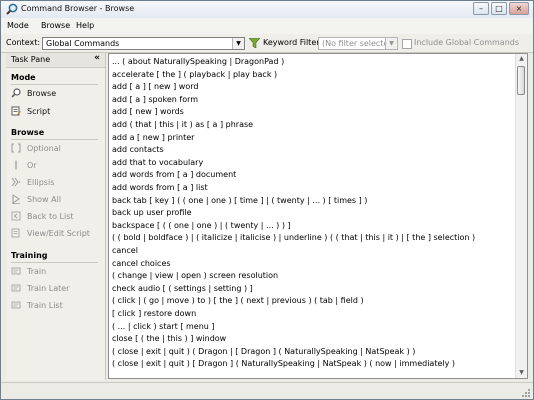  I want to click on pane-item-view-edit-script: View/Edit Script, so click(55, 234).